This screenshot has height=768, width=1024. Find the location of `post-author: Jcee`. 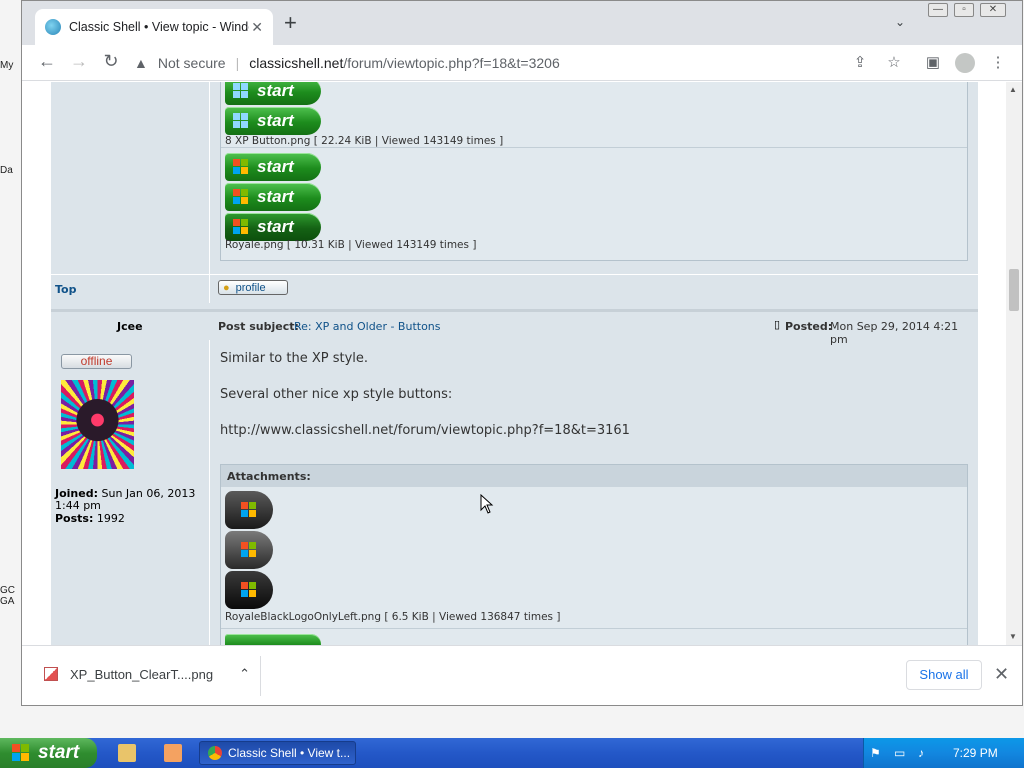

post-author: Jcee is located at coordinates (130, 326).